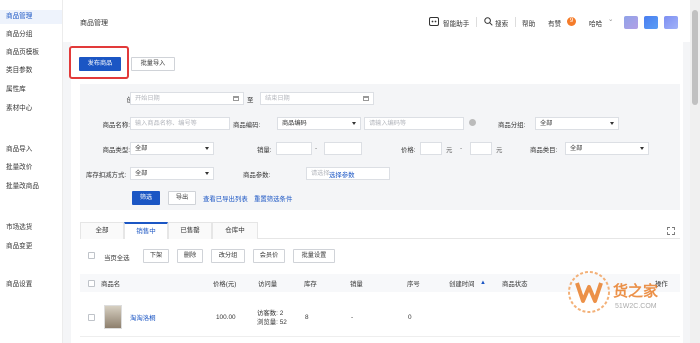 The width and height of the screenshot is (700, 343). Describe the element at coordinates (31, 247) in the screenshot. I see `sidebar-item-change: 商品变更` at that location.